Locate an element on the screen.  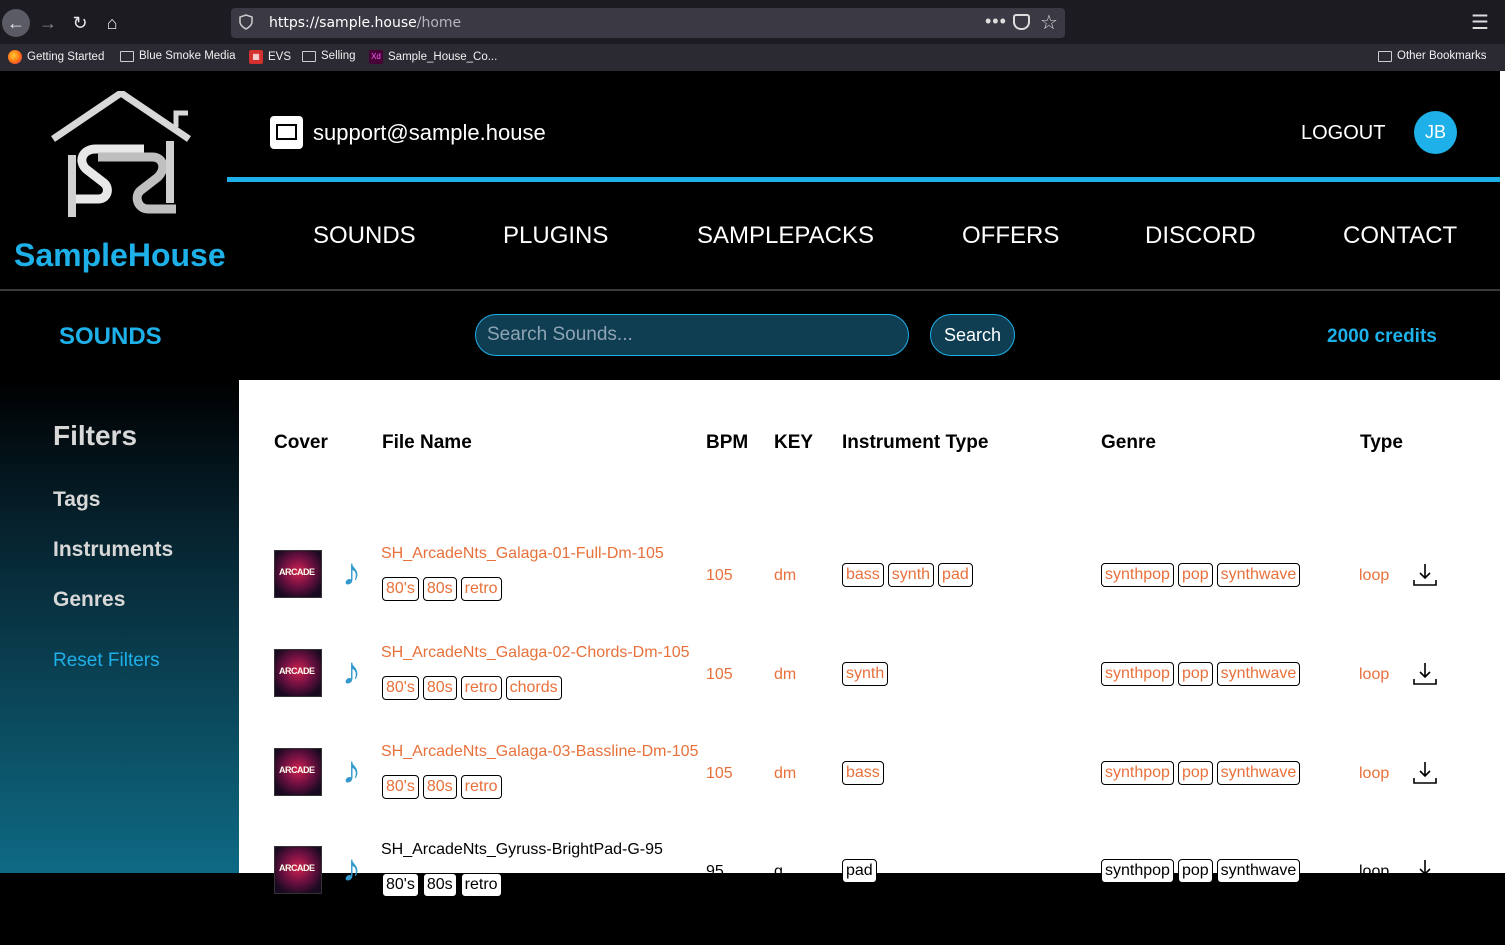
credits-balance: 2000 credits is located at coordinates (1382, 336).